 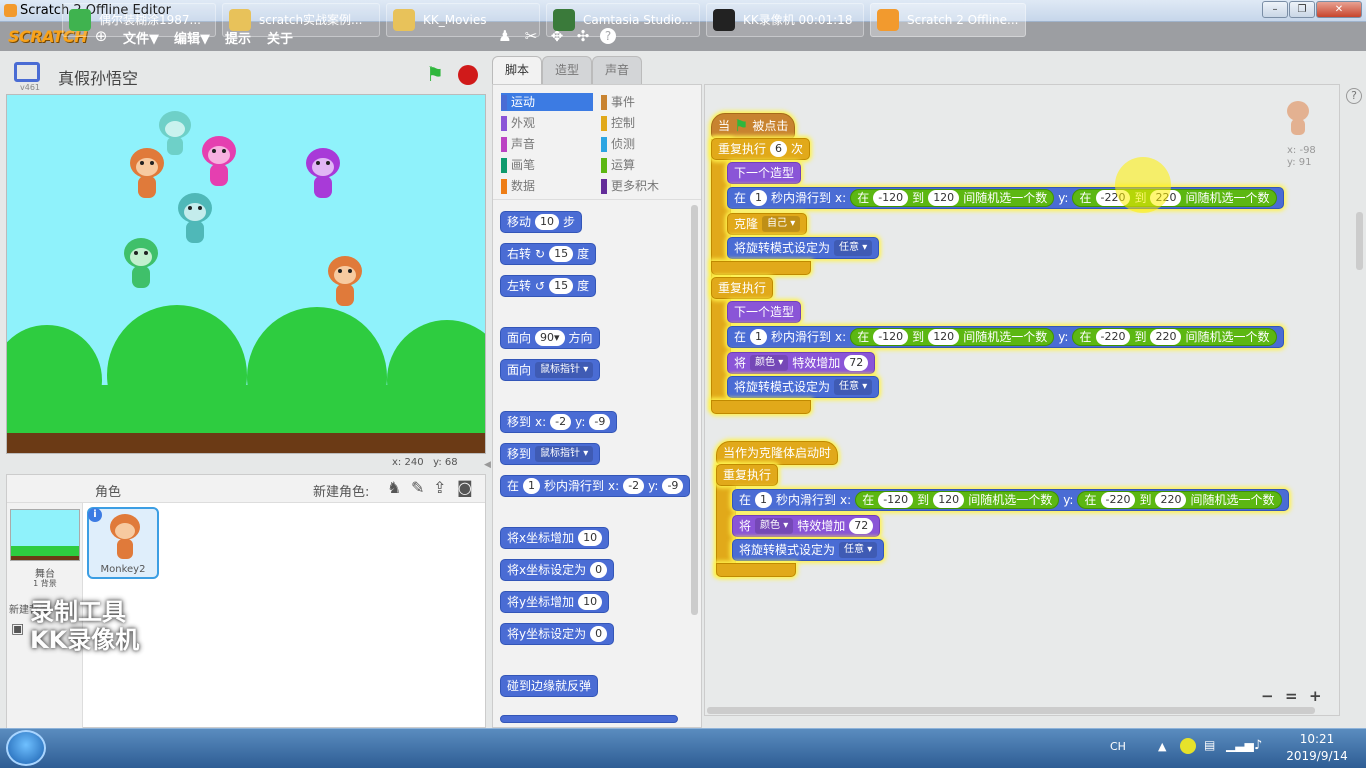 What do you see at coordinates (1317, 739) in the screenshot?
I see `clock-time: 10:21` at bounding box center [1317, 739].